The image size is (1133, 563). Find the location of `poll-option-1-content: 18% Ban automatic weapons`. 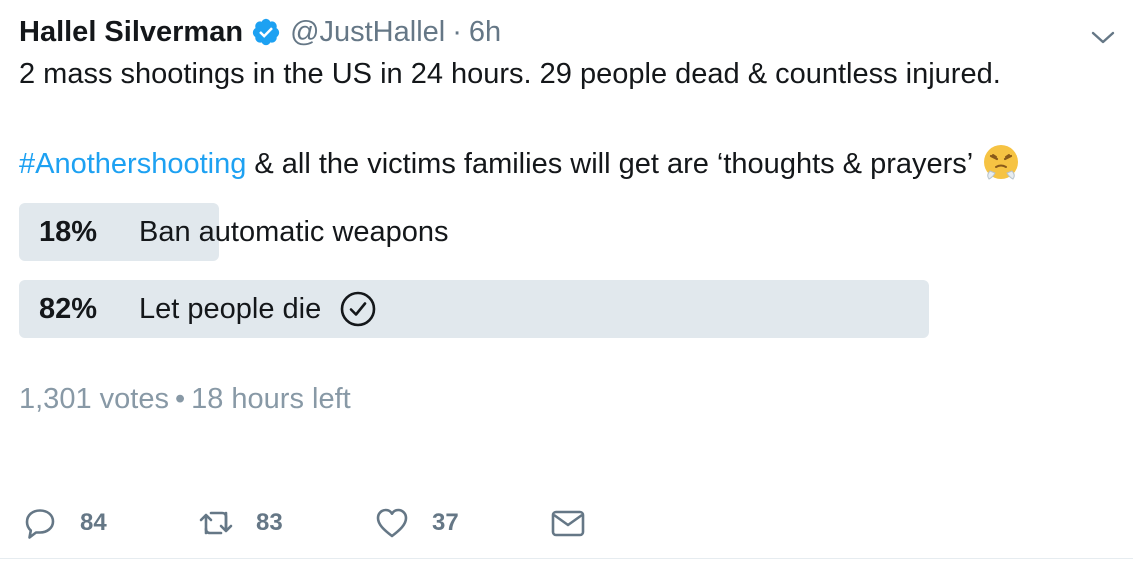

poll-option-1-content: 18% Ban automatic weapons is located at coordinates (244, 232).